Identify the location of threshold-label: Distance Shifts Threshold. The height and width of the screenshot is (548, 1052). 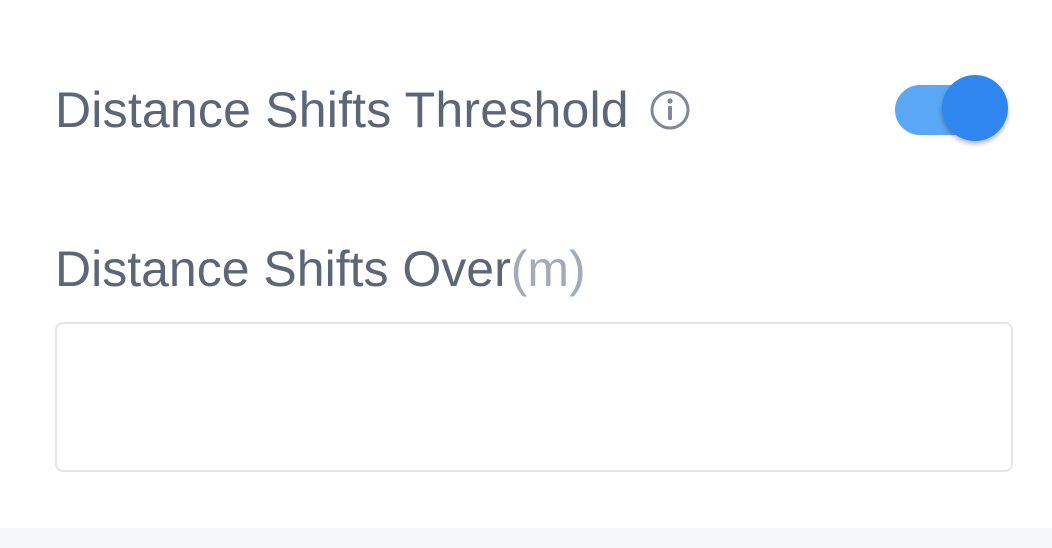
(342, 110).